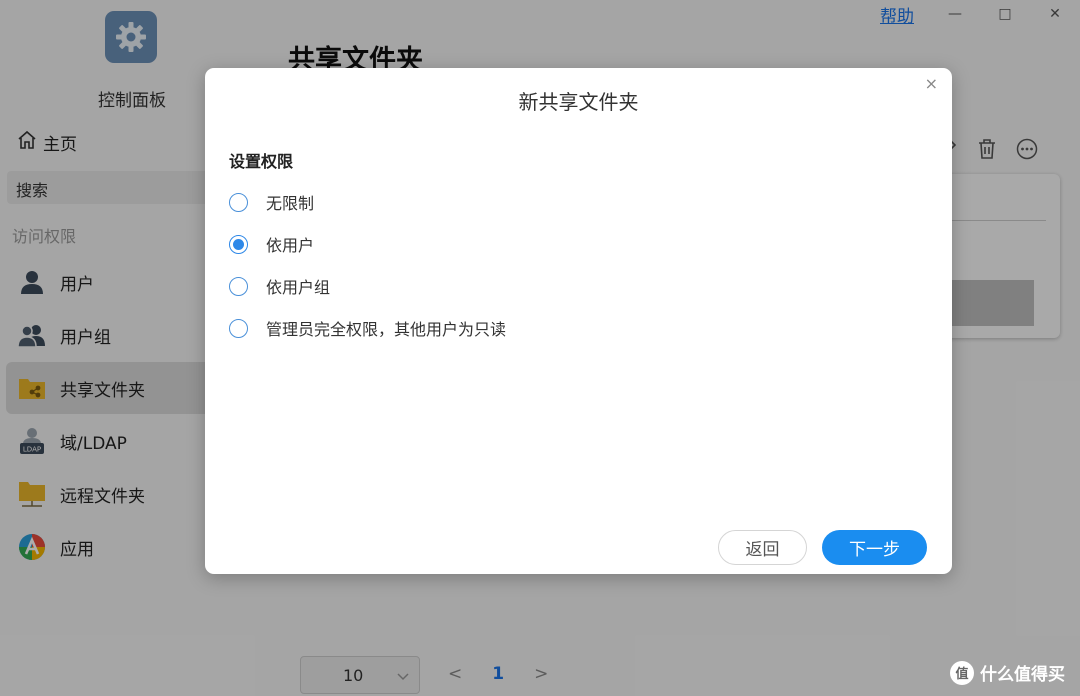 Image resolution: width=1080 pixels, height=696 pixels. What do you see at coordinates (290, 245) in the screenshot?
I see `option-label: 依用户` at bounding box center [290, 245].